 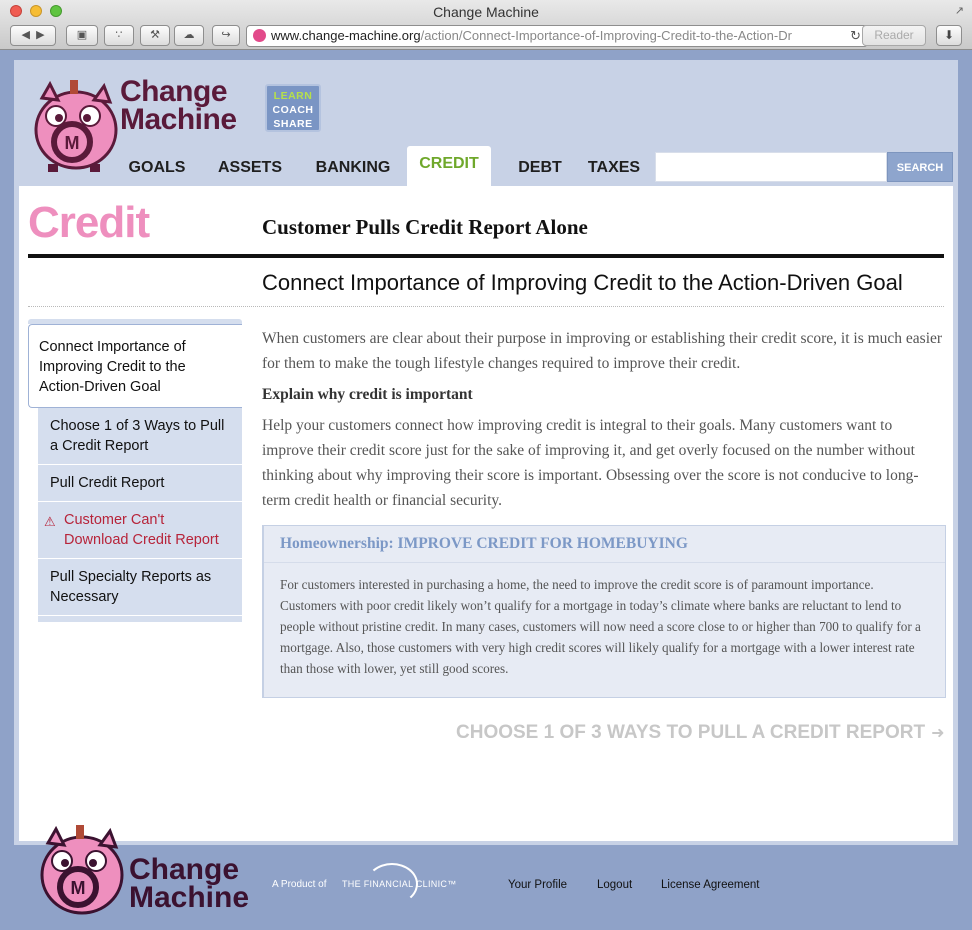 I want to click on section-title: Credit, so click(x=89, y=222).